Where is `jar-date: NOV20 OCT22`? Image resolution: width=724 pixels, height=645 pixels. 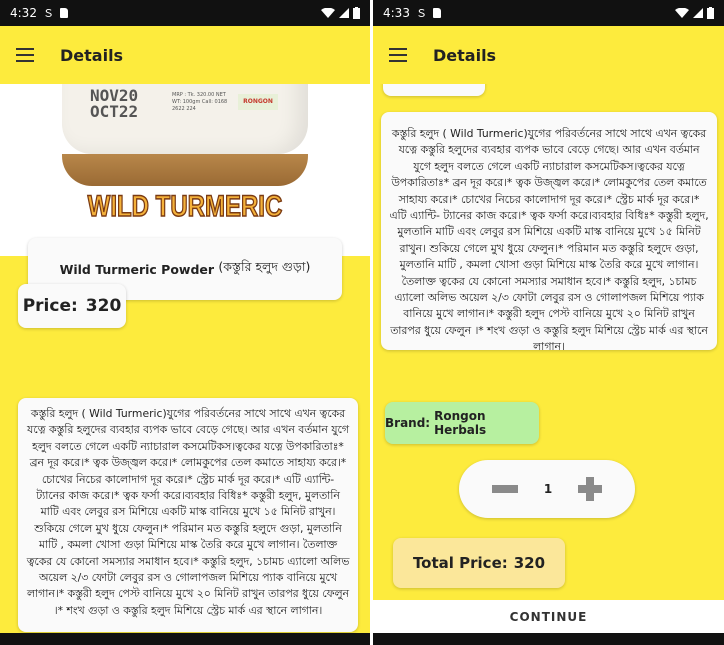
jar-date: NOV20 OCT22 is located at coordinates (114, 104).